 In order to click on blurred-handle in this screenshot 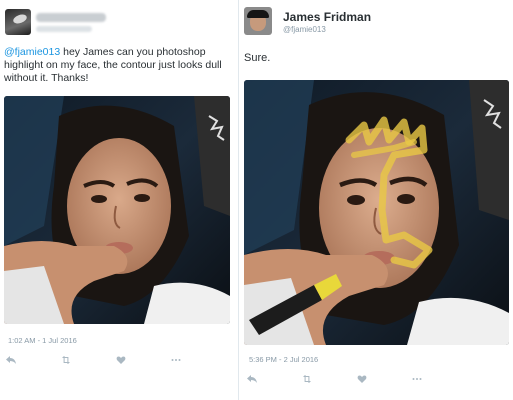, I will do `click(64, 29)`.